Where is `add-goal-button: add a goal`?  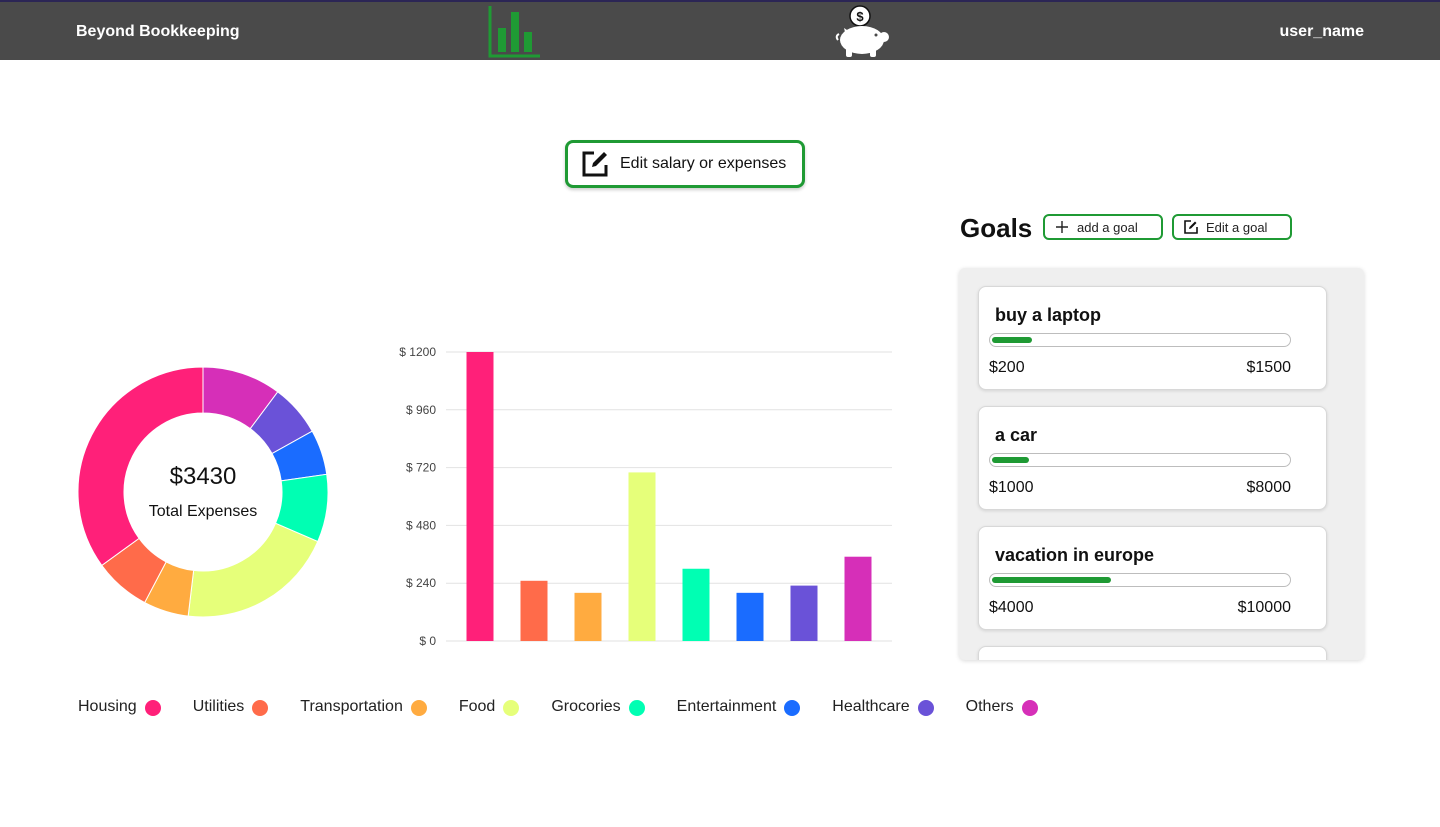 add-goal-button: add a goal is located at coordinates (1103, 227).